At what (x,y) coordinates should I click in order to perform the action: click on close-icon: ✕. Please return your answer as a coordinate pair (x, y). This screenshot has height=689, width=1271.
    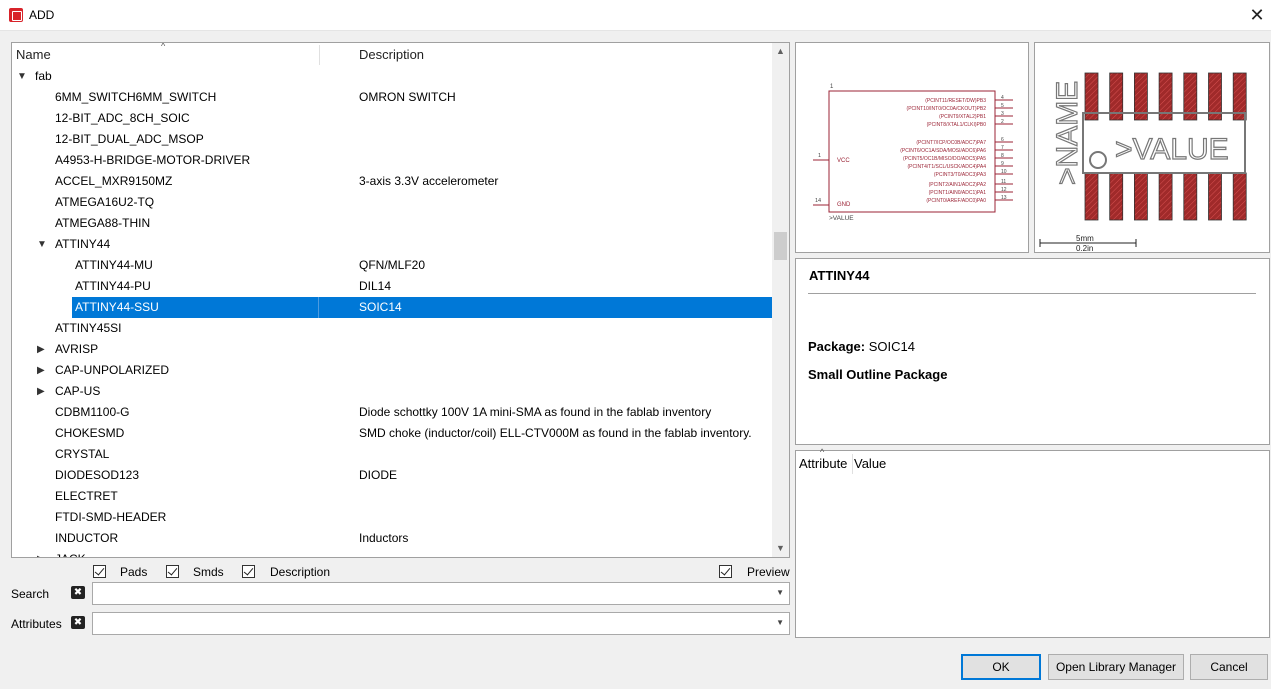
    Looking at the image, I should click on (1257, 15).